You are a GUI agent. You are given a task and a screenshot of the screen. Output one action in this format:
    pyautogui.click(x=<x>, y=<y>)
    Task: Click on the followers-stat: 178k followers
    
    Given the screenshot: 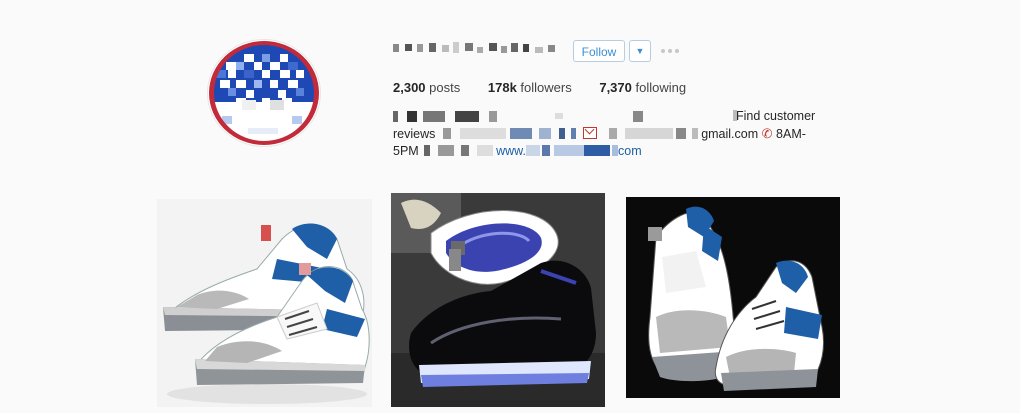 What is the action you would take?
    pyautogui.click(x=531, y=87)
    